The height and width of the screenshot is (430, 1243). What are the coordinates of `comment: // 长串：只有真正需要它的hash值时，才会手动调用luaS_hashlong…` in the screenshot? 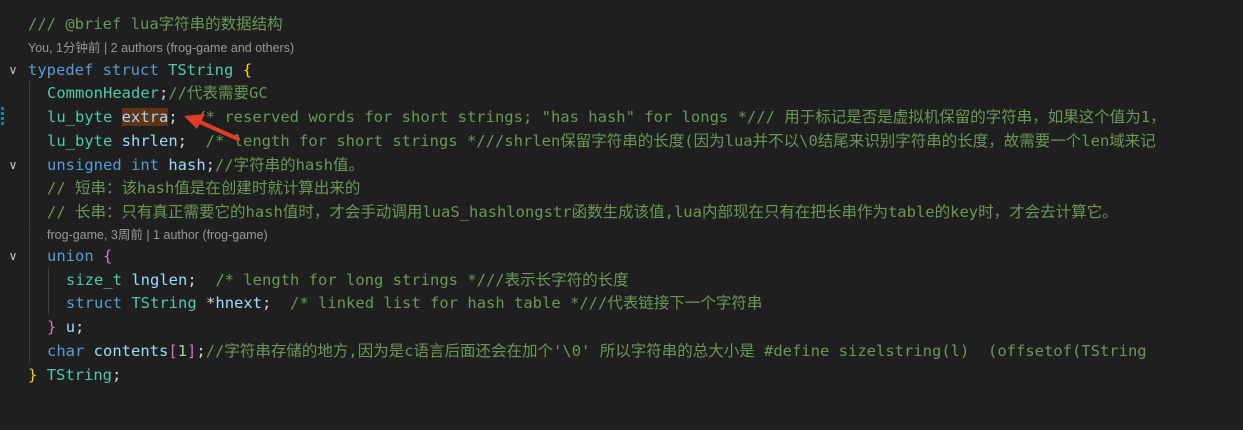 It's located at (582, 212).